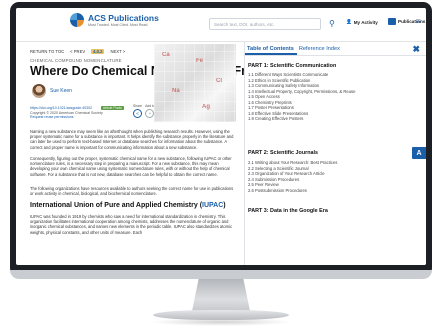 This screenshot has height=334, width=442. What do you see at coordinates (117, 51) in the screenshot?
I see `next-link: NEXT >` at bounding box center [117, 51].